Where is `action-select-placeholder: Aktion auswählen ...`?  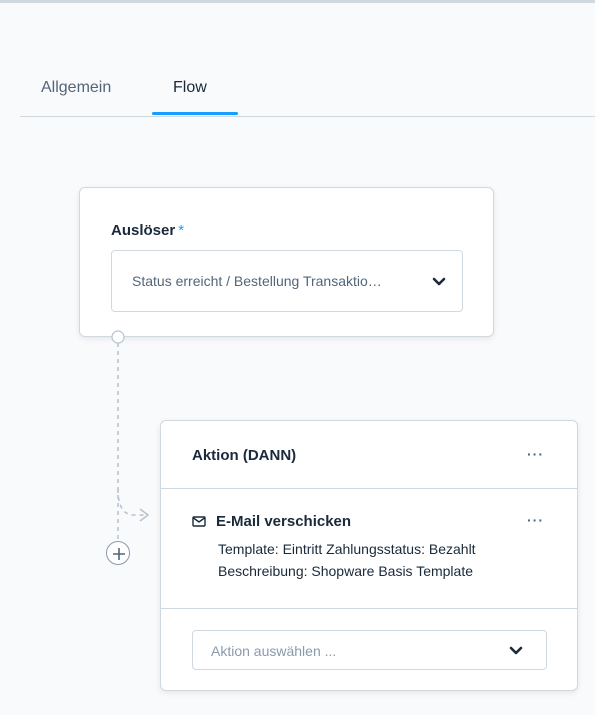
action-select-placeholder: Aktion auswählen ... is located at coordinates (274, 651).